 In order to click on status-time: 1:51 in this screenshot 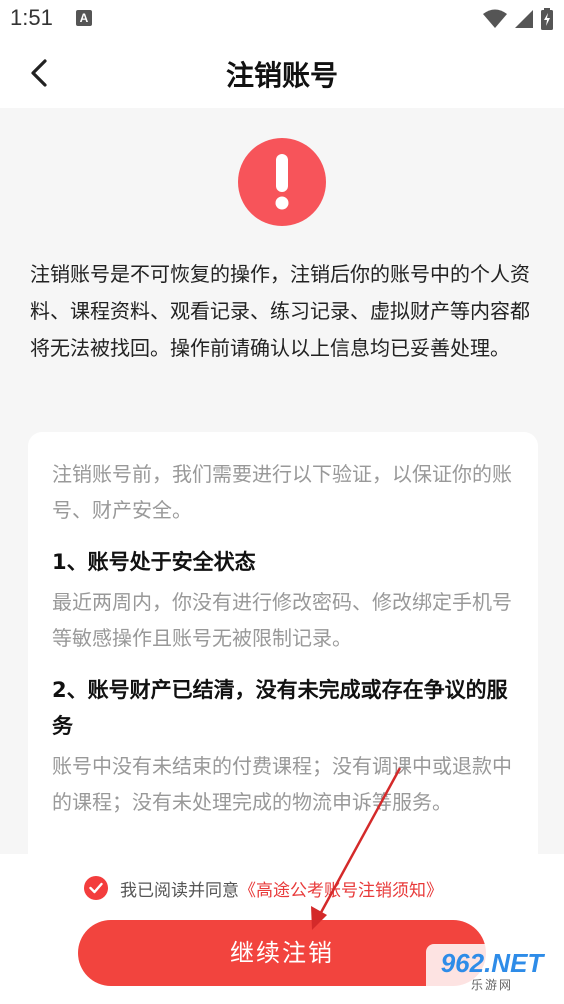, I will do `click(31, 17)`.